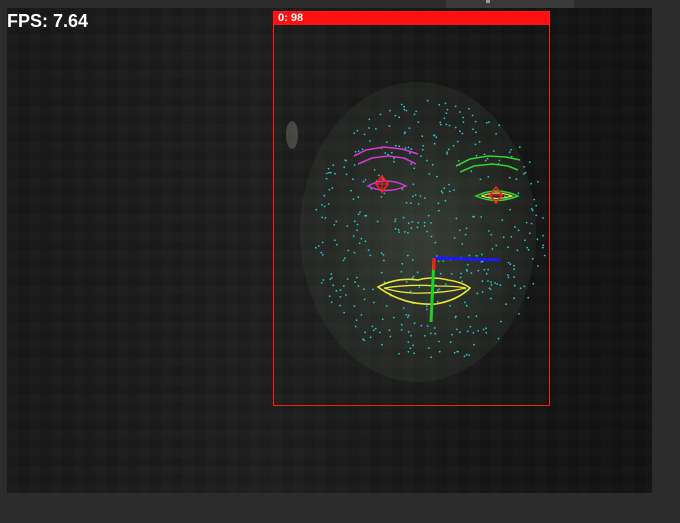 The width and height of the screenshot is (680, 523). What do you see at coordinates (291, 18) in the screenshot?
I see `face-box-label: 0: 98` at bounding box center [291, 18].